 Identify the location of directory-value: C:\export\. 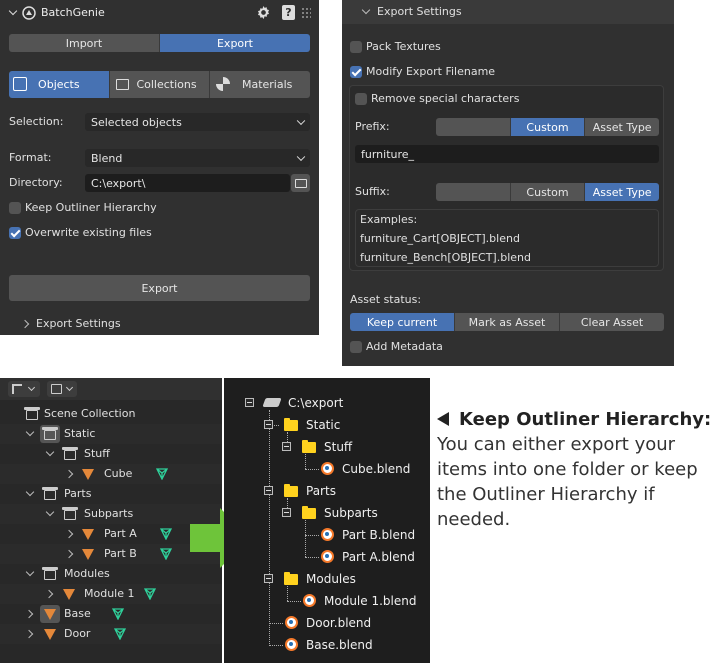
(118, 183).